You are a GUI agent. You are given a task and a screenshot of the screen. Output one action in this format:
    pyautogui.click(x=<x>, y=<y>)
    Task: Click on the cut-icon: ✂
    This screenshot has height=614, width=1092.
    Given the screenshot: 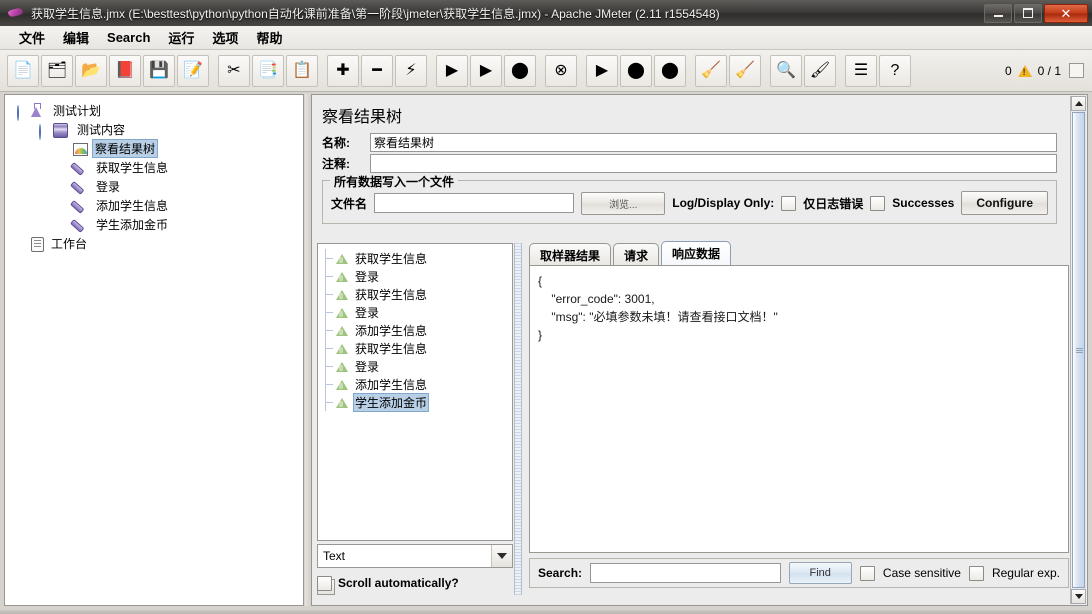 What is the action you would take?
    pyautogui.click(x=234, y=70)
    